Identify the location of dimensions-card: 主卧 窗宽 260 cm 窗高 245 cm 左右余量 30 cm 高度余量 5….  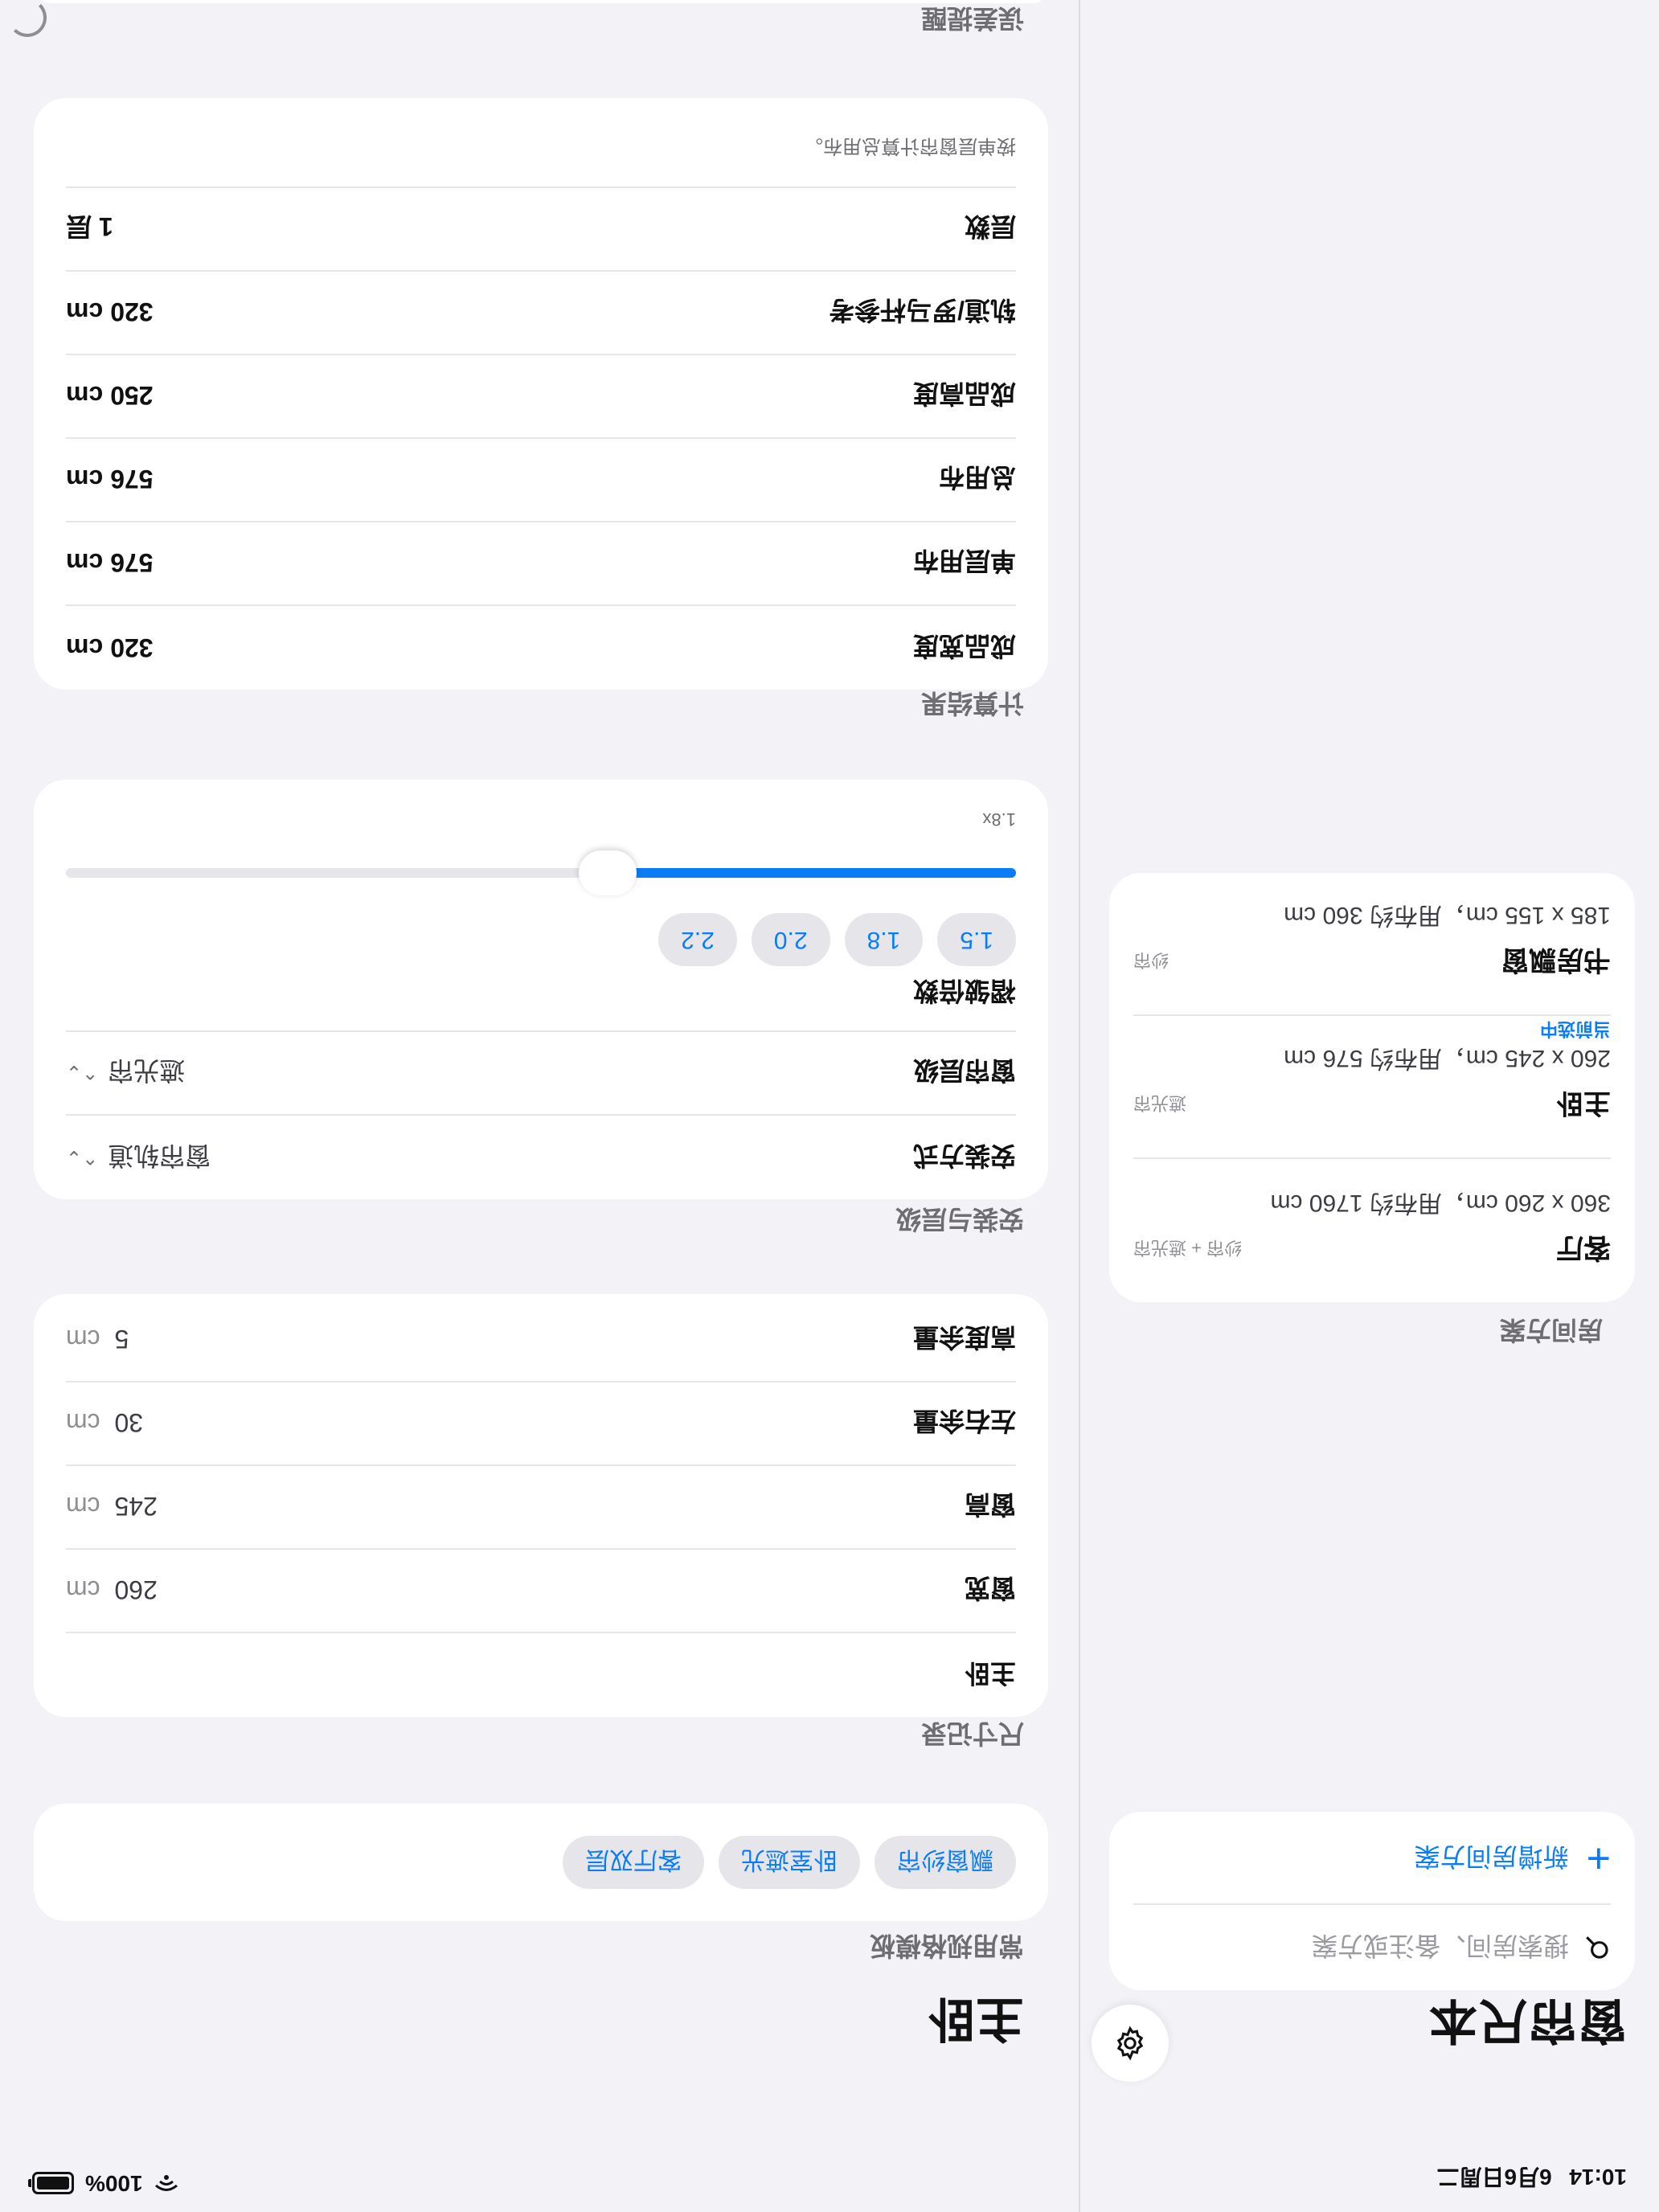
(541, 1505).